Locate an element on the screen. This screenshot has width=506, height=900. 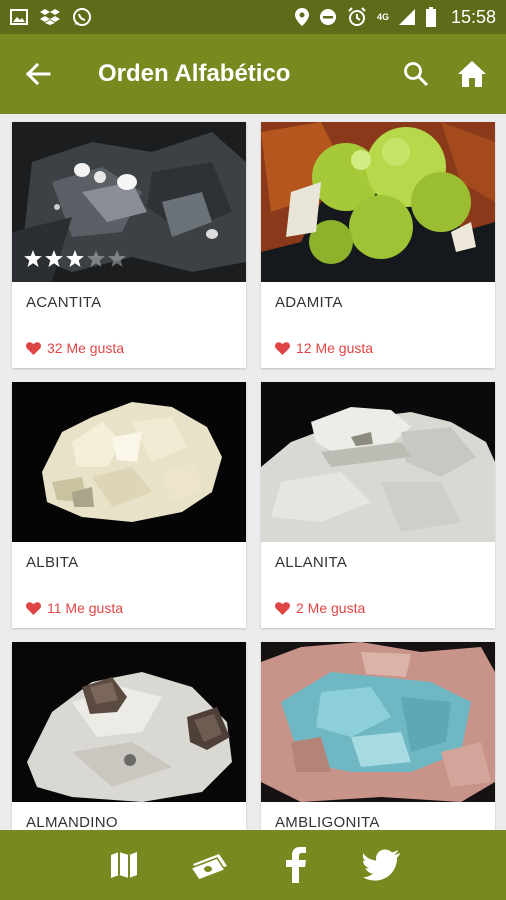
mineral-card: ALLANITA 2 Me gusta is located at coordinates (378, 505).